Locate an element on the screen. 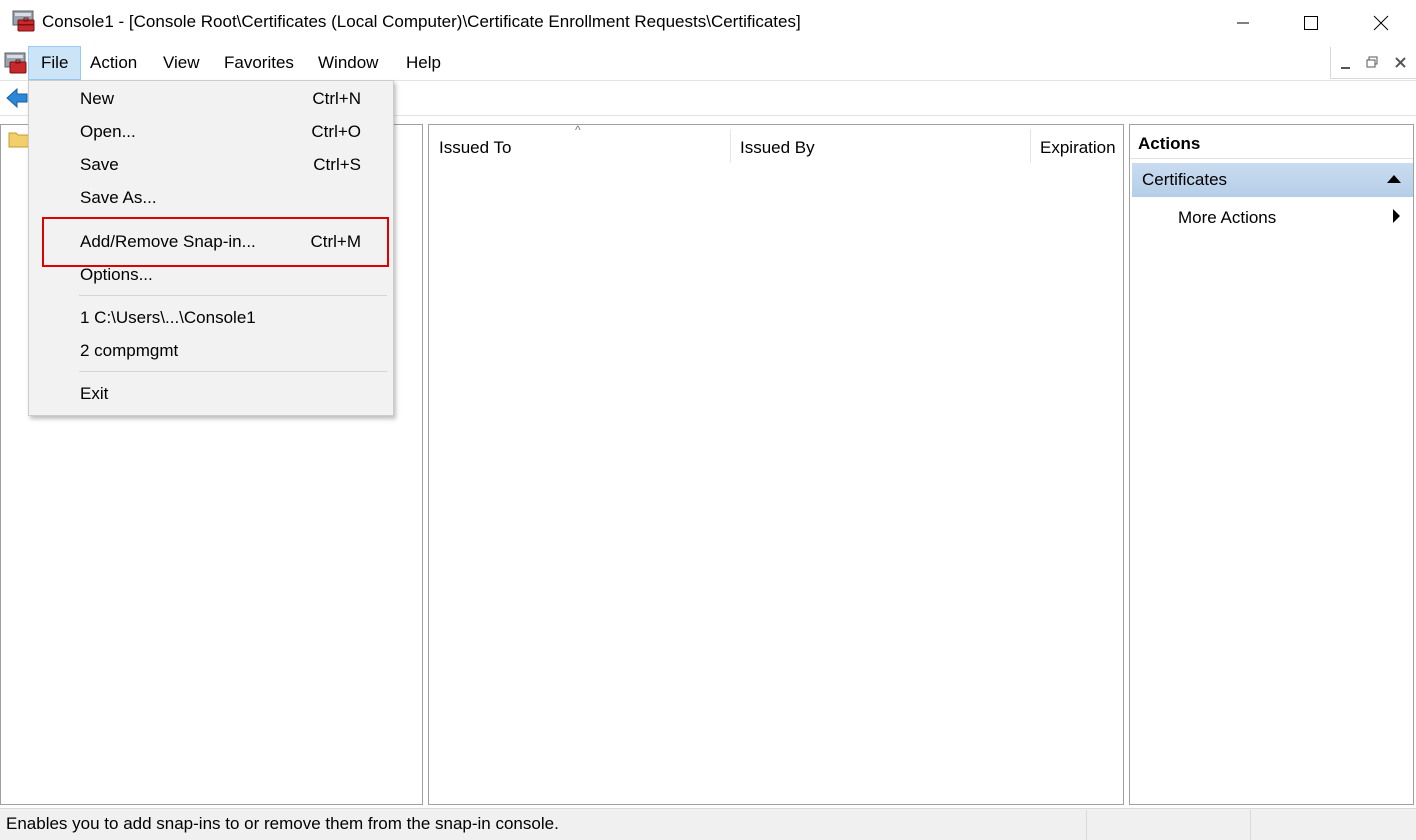 This screenshot has height=840, width=1416. maximize-button is located at coordinates (1311, 23).